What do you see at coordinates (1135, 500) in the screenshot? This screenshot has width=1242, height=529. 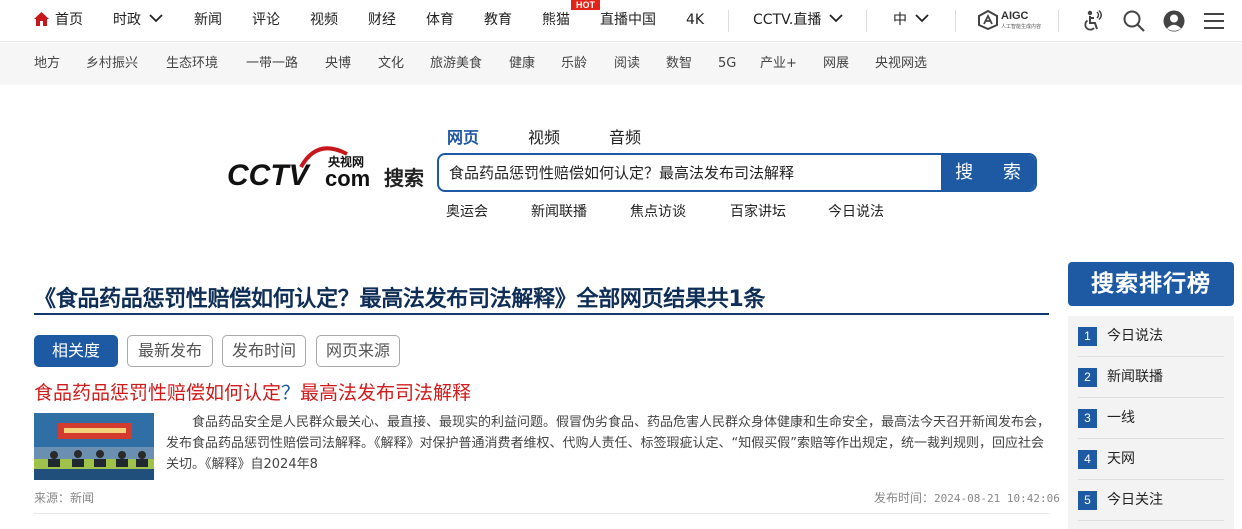 I see `ranking-label: 今日关注` at bounding box center [1135, 500].